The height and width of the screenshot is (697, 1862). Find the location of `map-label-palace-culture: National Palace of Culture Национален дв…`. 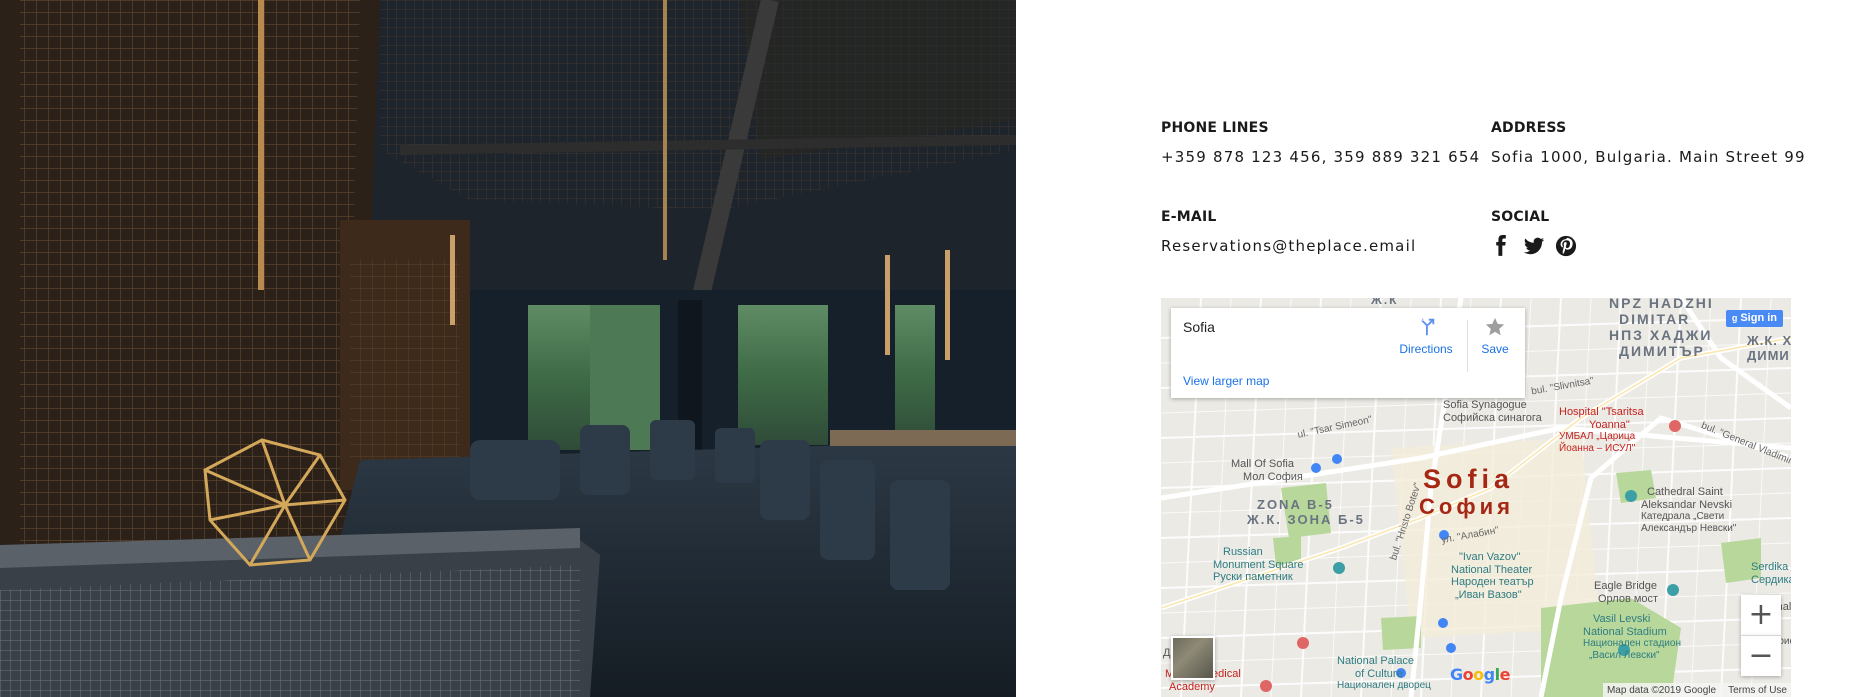

map-label-palace-culture: National Palace of Culture Национален дв… is located at coordinates (1384, 673).